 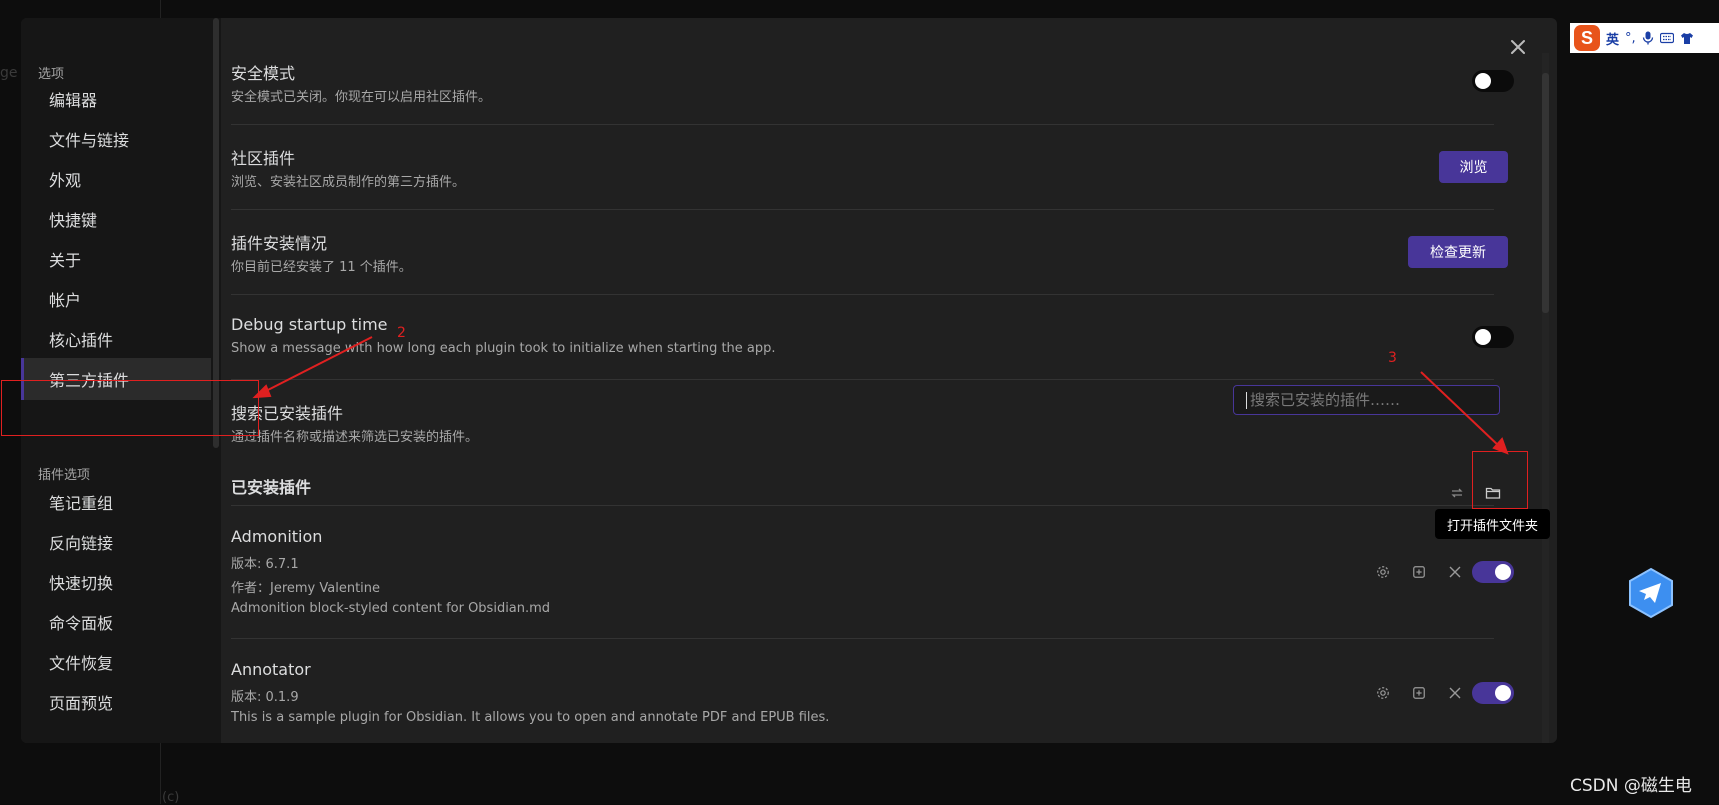 What do you see at coordinates (1587, 38) in the screenshot?
I see `sogou-logo: S` at bounding box center [1587, 38].